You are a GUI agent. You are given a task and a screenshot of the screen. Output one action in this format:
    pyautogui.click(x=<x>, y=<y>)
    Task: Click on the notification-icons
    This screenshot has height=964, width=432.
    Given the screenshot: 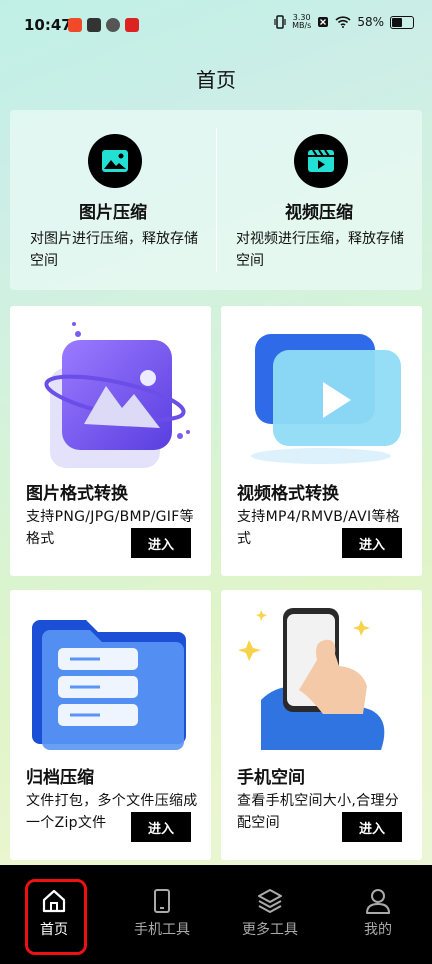 What is the action you would take?
    pyautogui.click(x=103, y=25)
    